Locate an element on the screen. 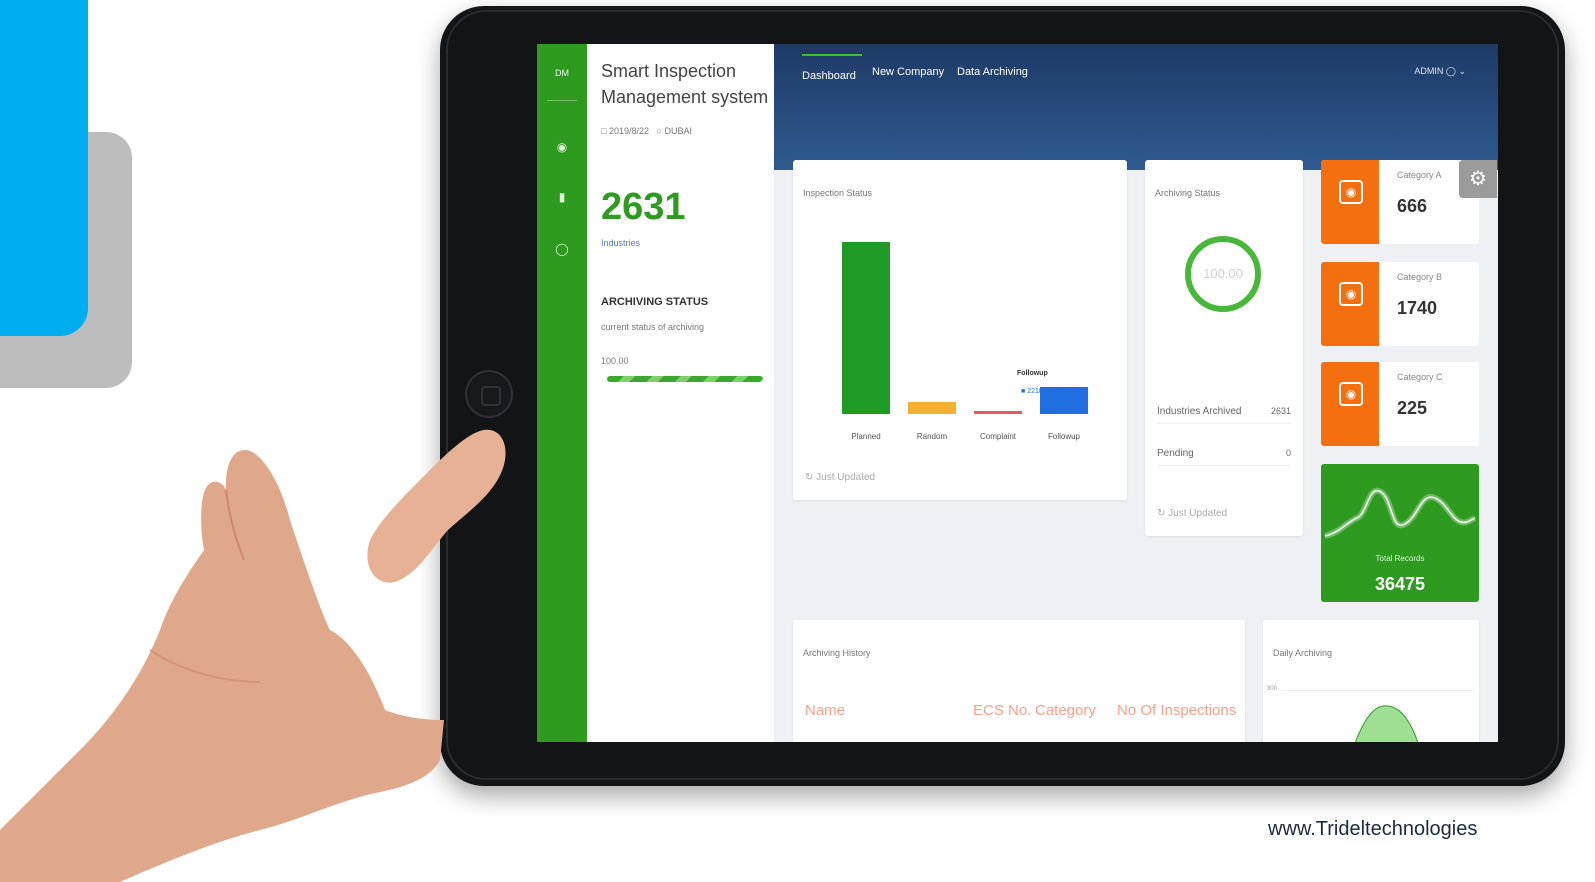  category-c-value: 225 is located at coordinates (1412, 408).